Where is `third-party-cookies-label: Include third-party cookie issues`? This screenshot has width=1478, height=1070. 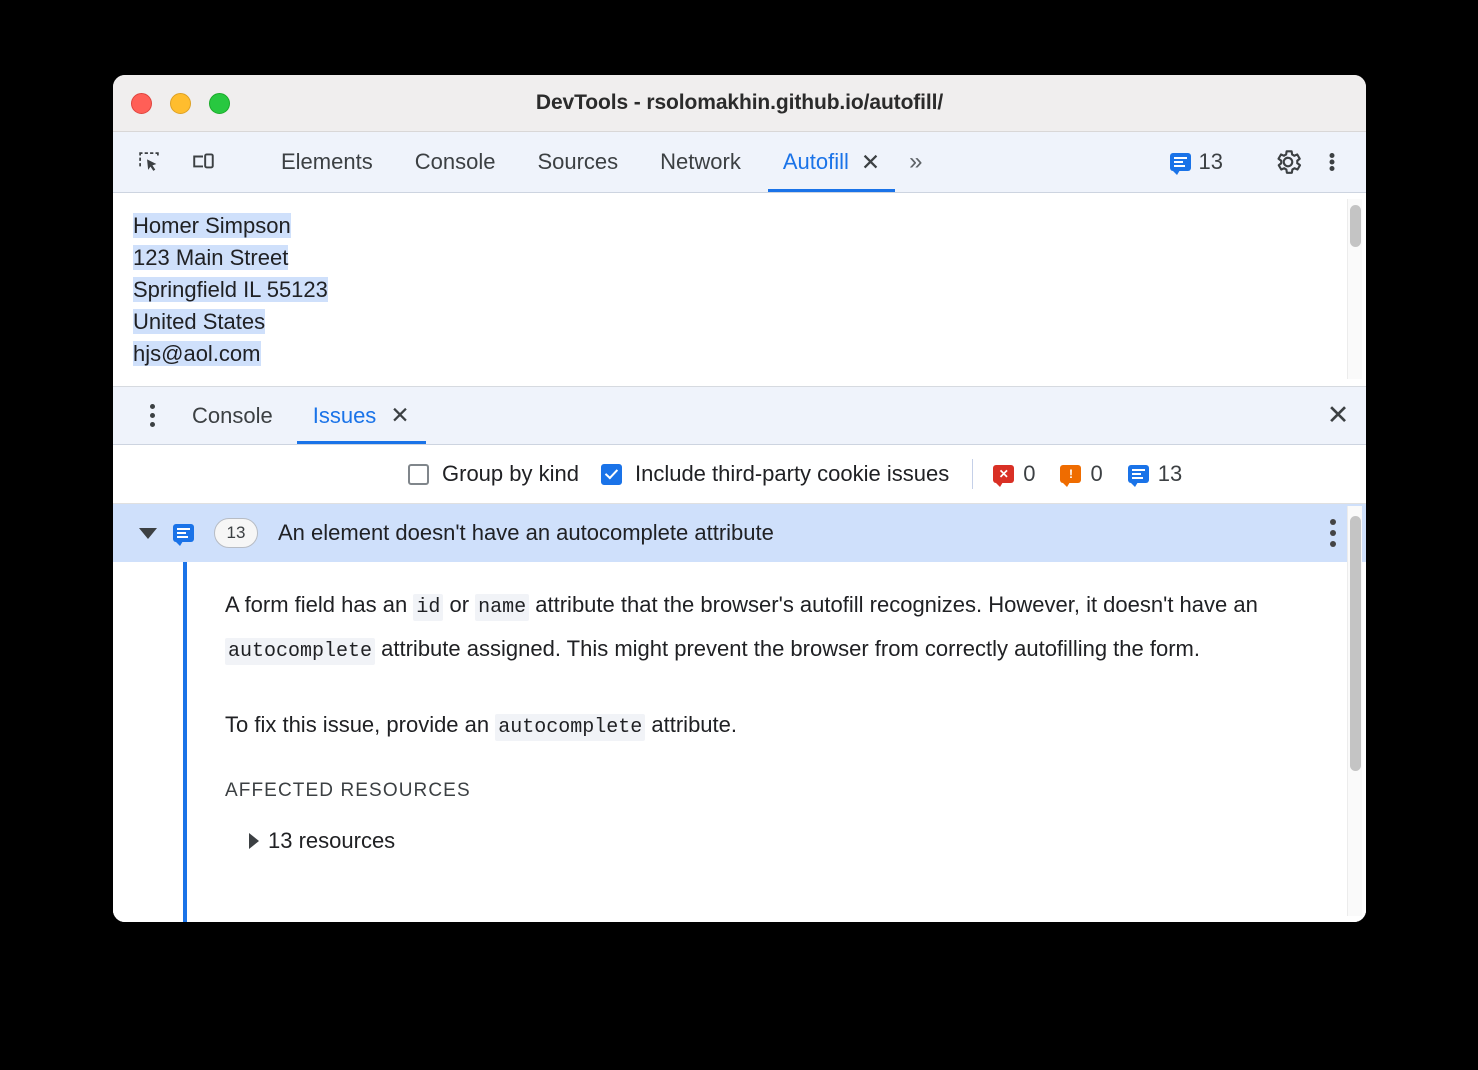 third-party-cookies-label: Include third-party cookie issues is located at coordinates (792, 473).